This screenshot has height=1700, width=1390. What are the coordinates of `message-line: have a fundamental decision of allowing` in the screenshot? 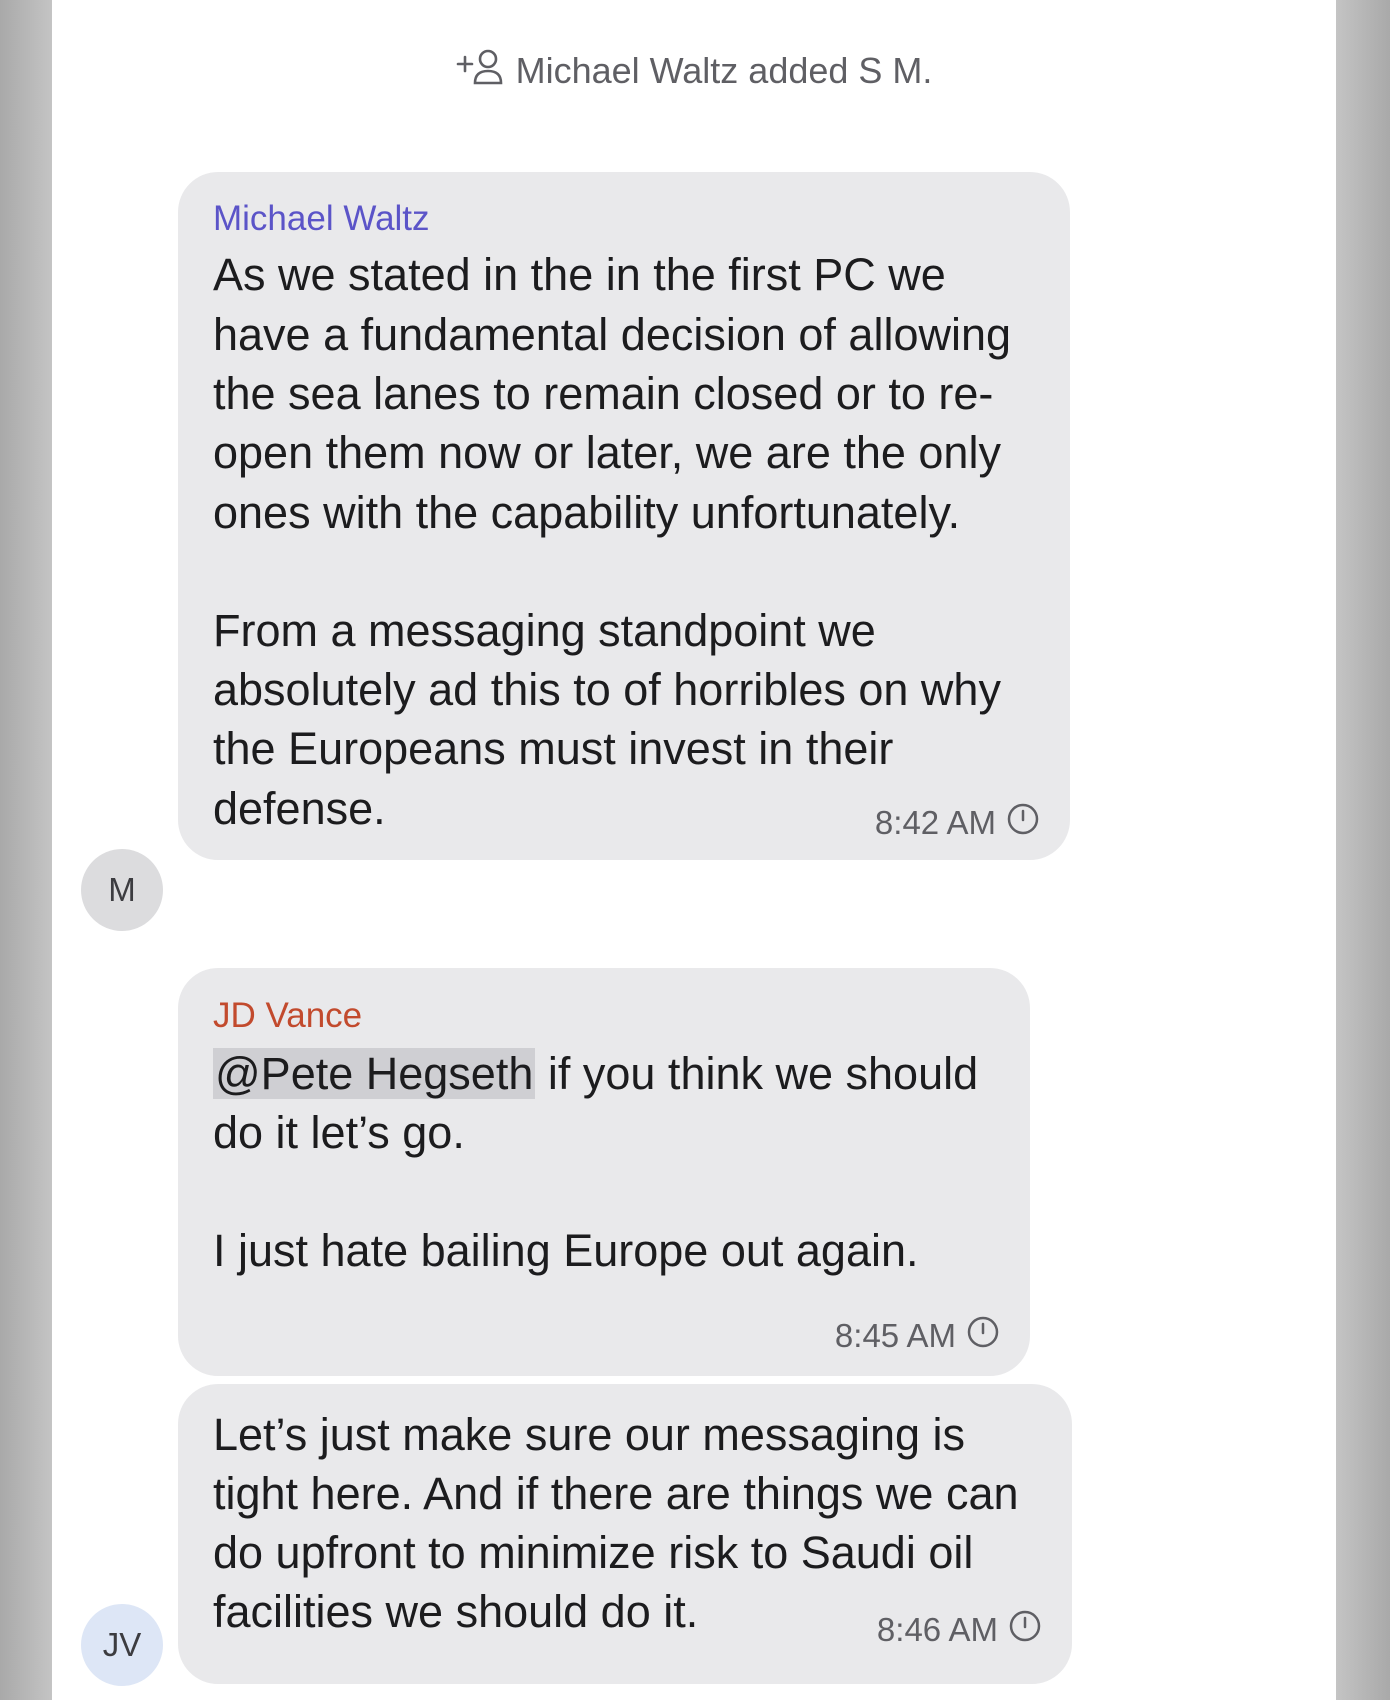 It's located at (612, 334).